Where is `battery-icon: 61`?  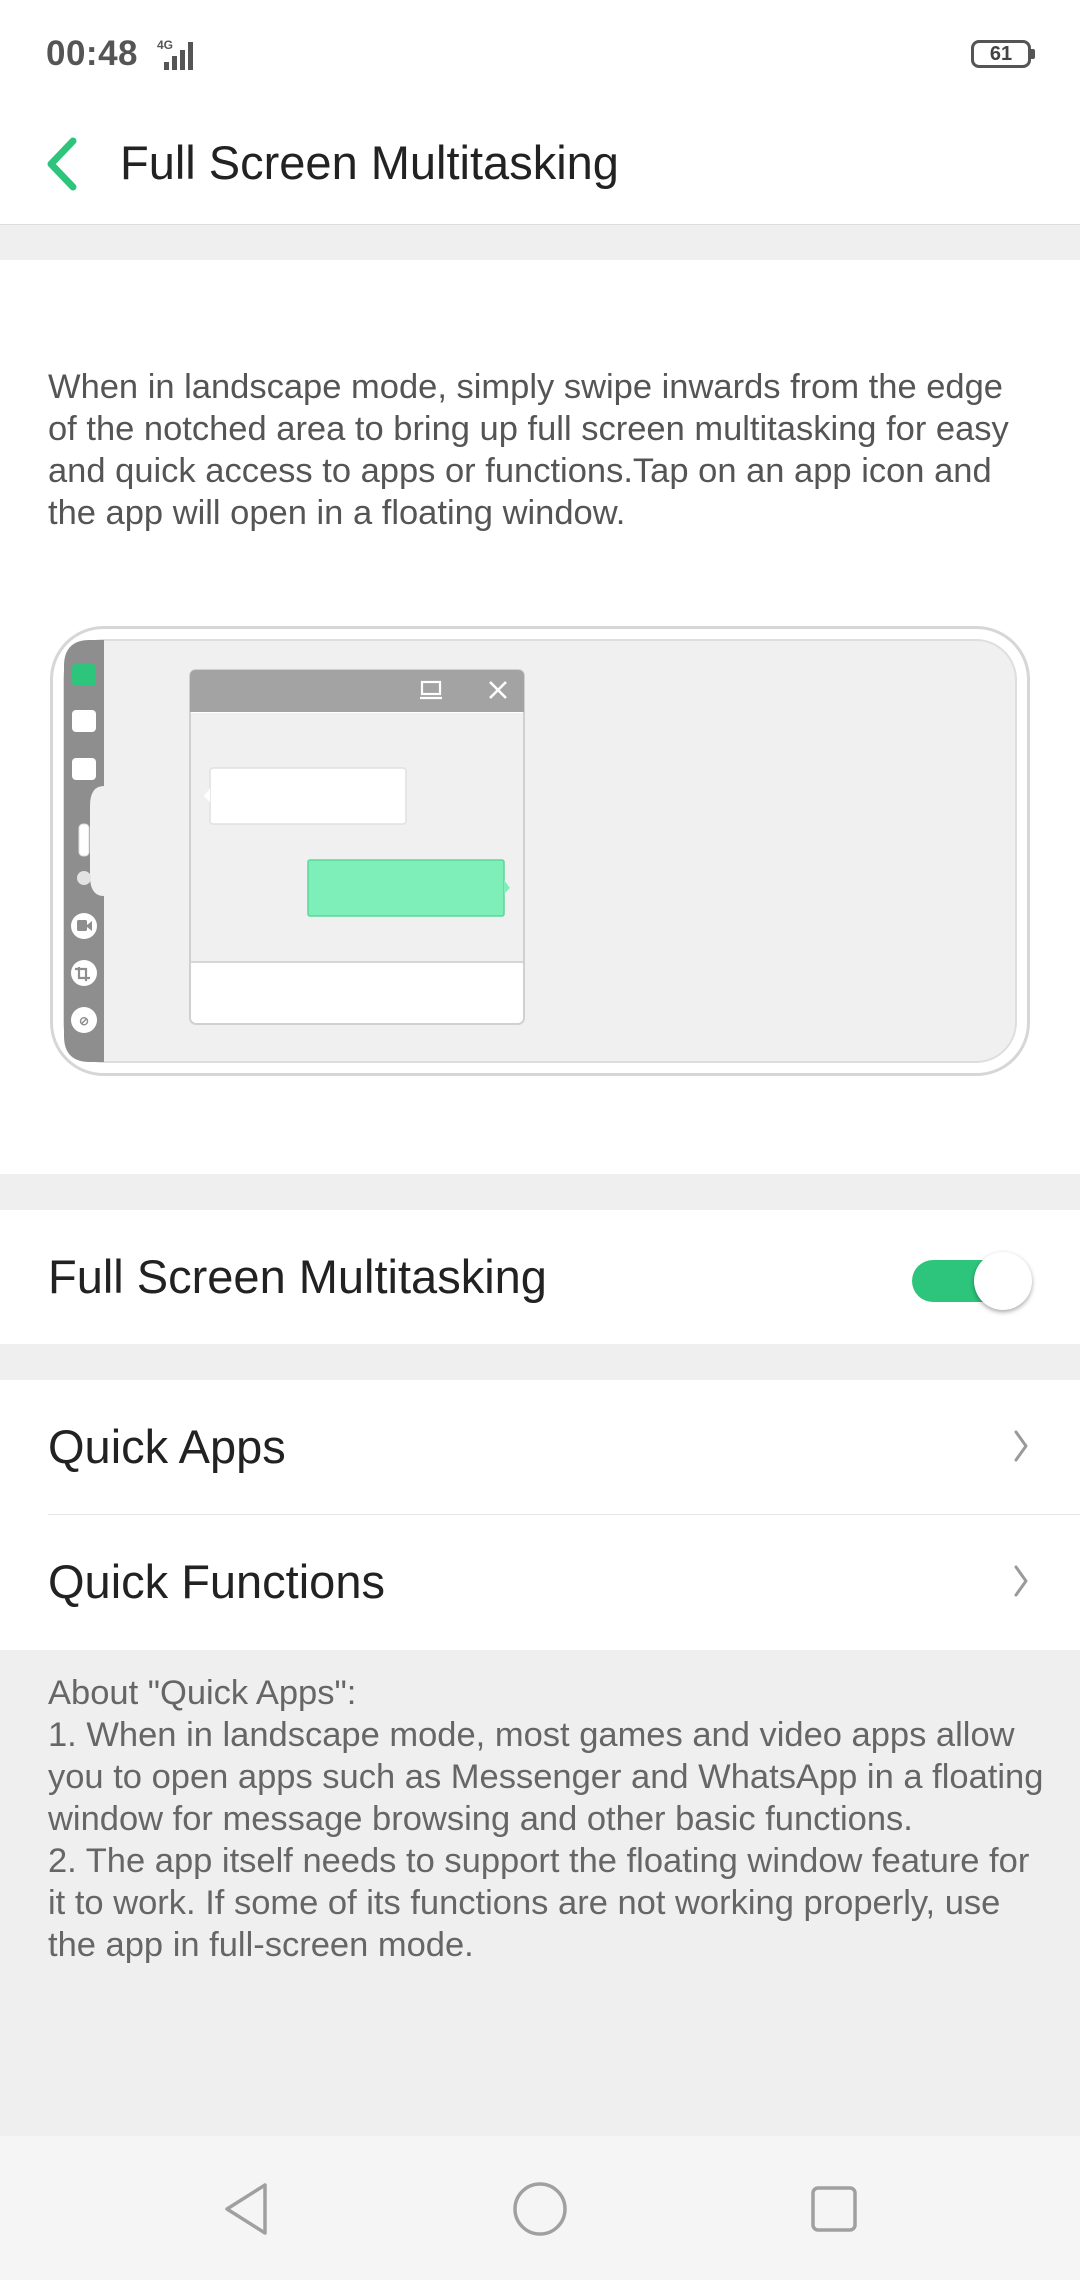
battery-icon: 61 is located at coordinates (1001, 54).